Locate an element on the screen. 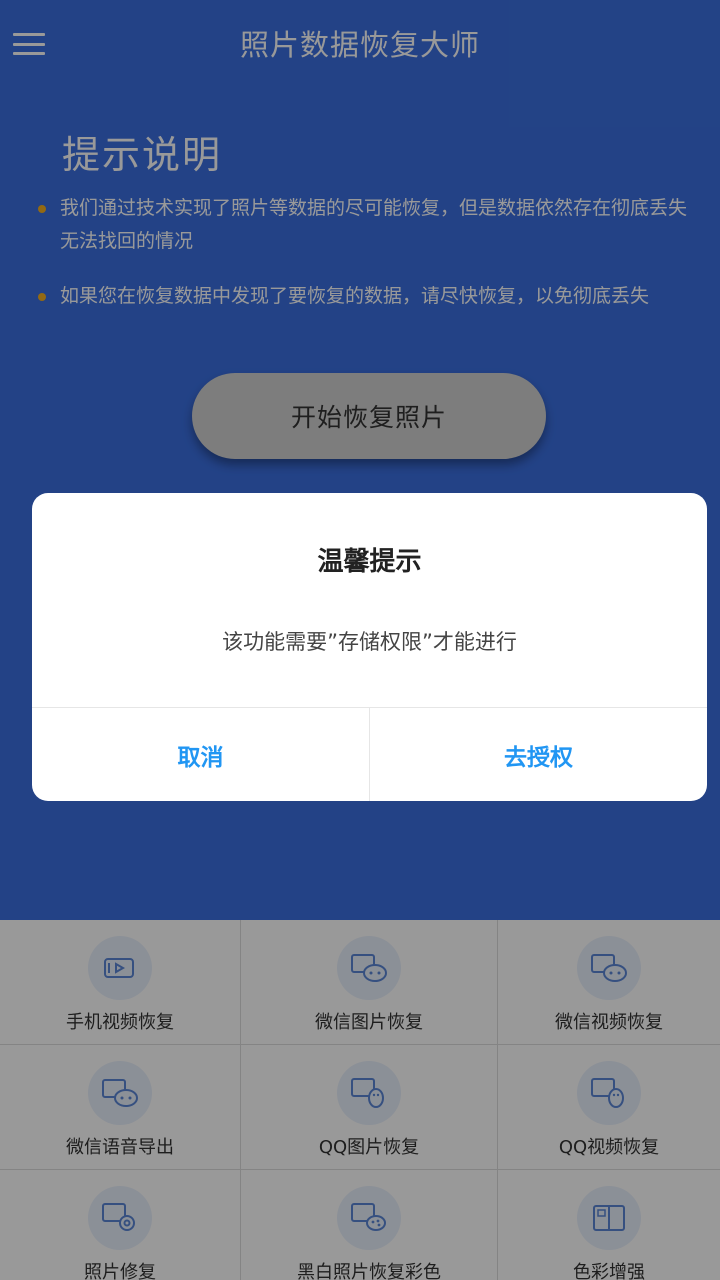 This screenshot has width=720, height=1280. authorize-button: 去授权 is located at coordinates (538, 754).